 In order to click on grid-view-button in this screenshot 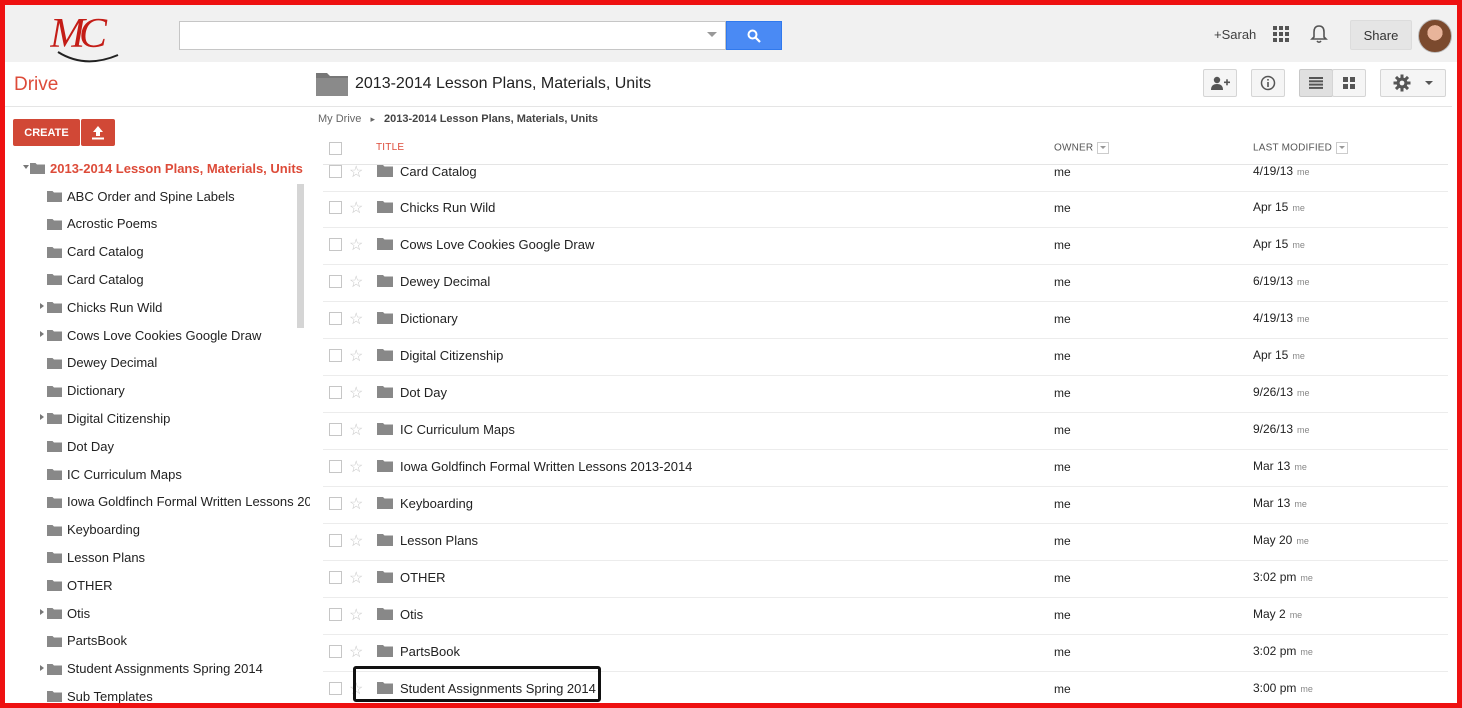, I will do `click(1349, 83)`.